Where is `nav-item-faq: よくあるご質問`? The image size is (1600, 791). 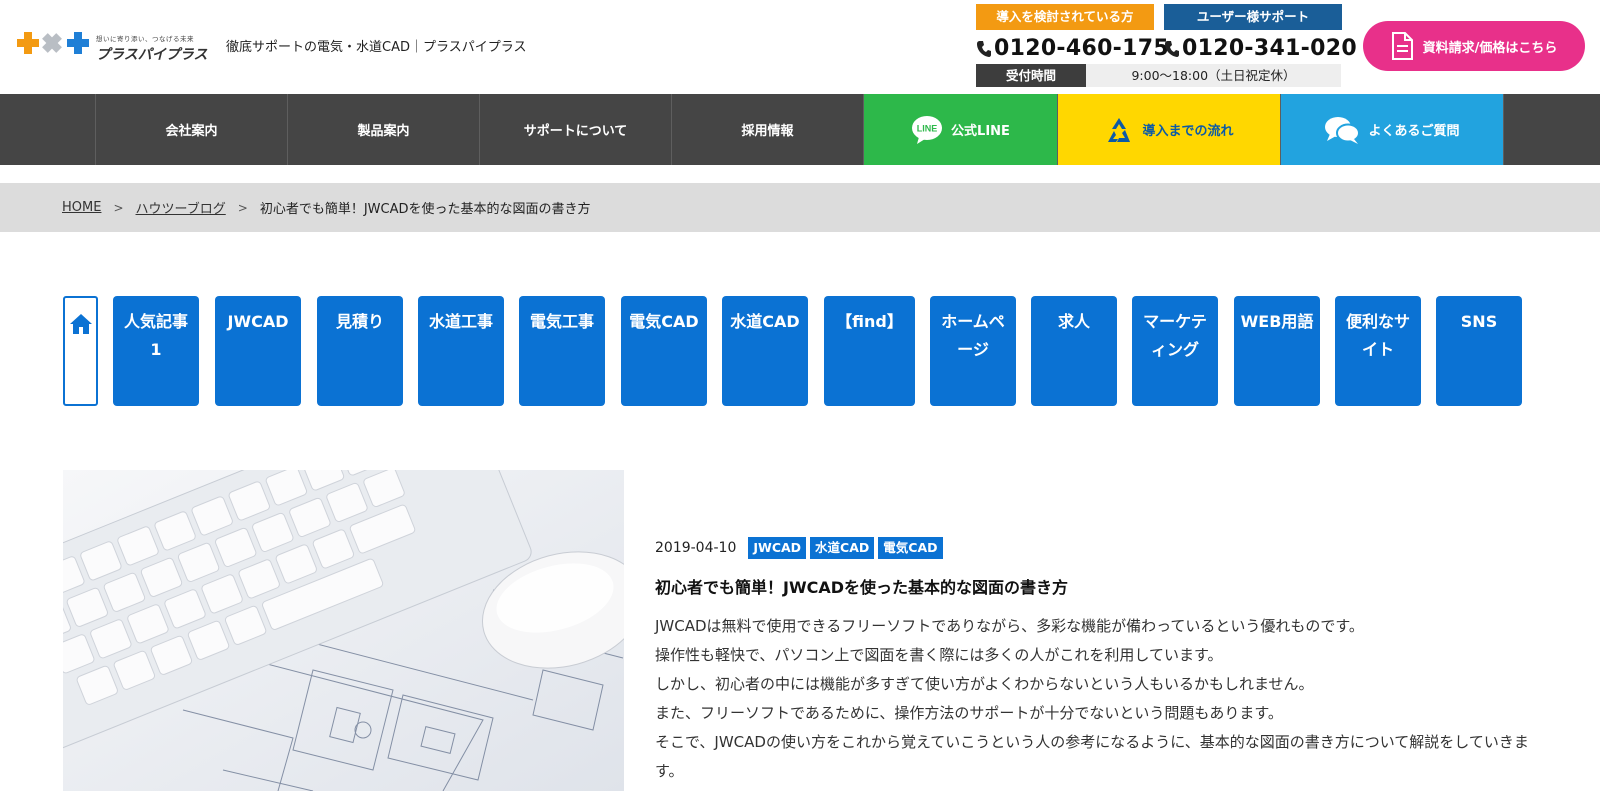 nav-item-faq: よくあるご質問 is located at coordinates (1392, 129).